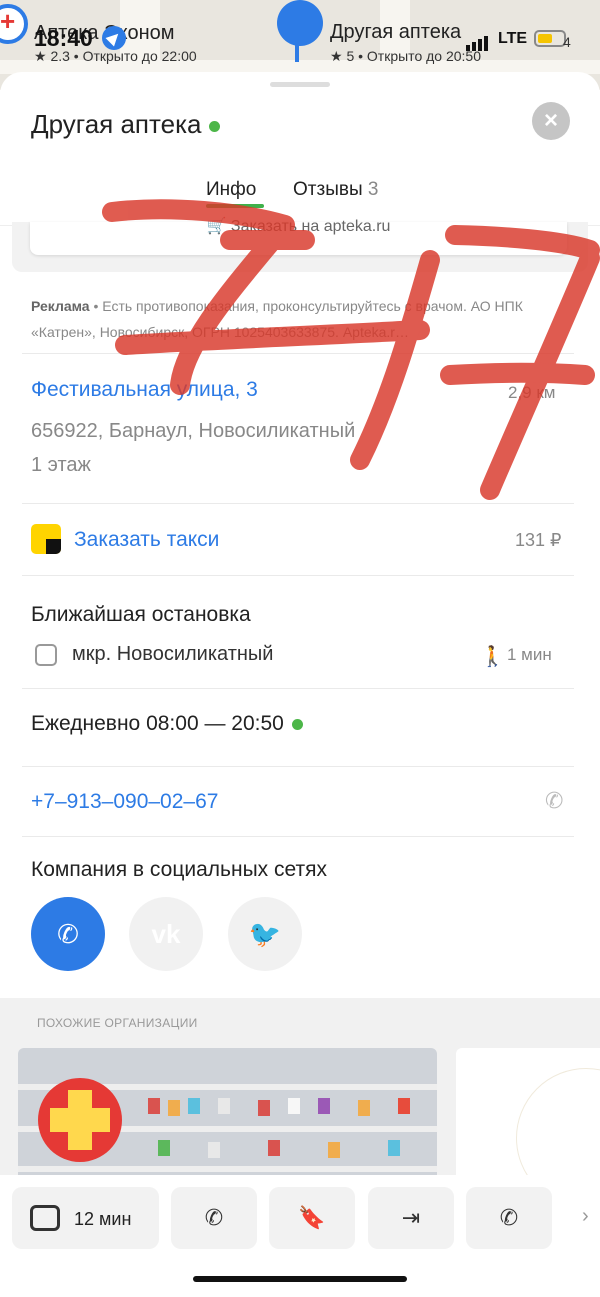  I want to click on signal-icon, so click(478, 42).